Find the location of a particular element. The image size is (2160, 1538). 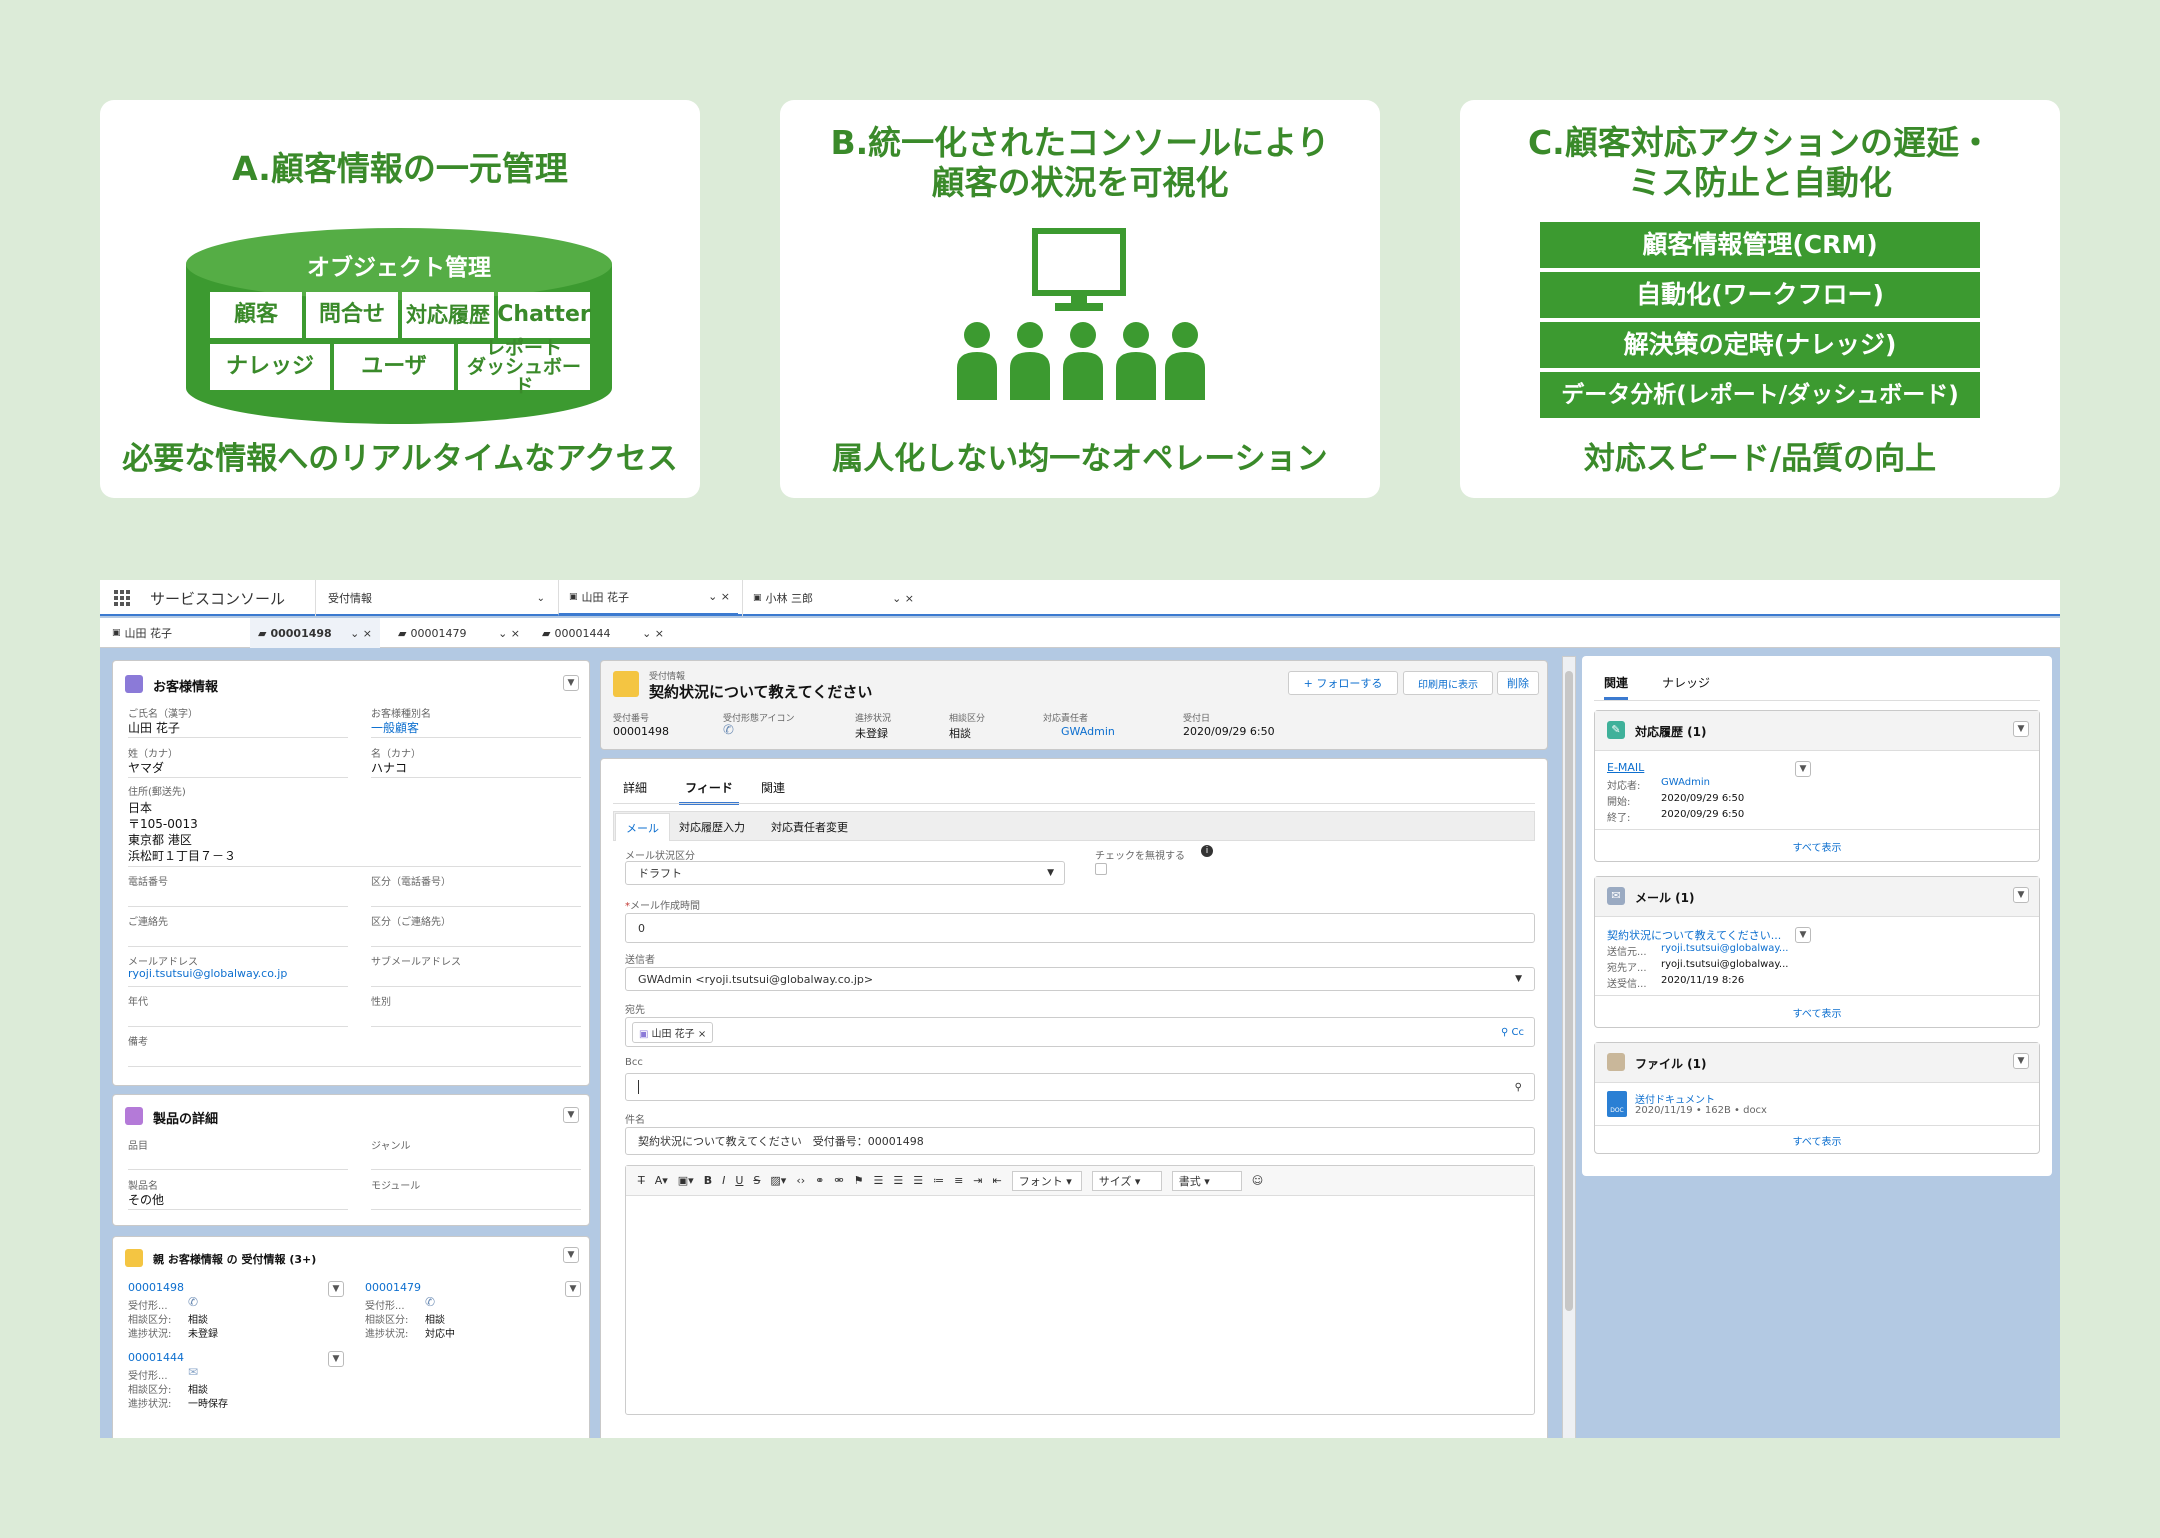

ignore-checkbox is located at coordinates (1101, 869).